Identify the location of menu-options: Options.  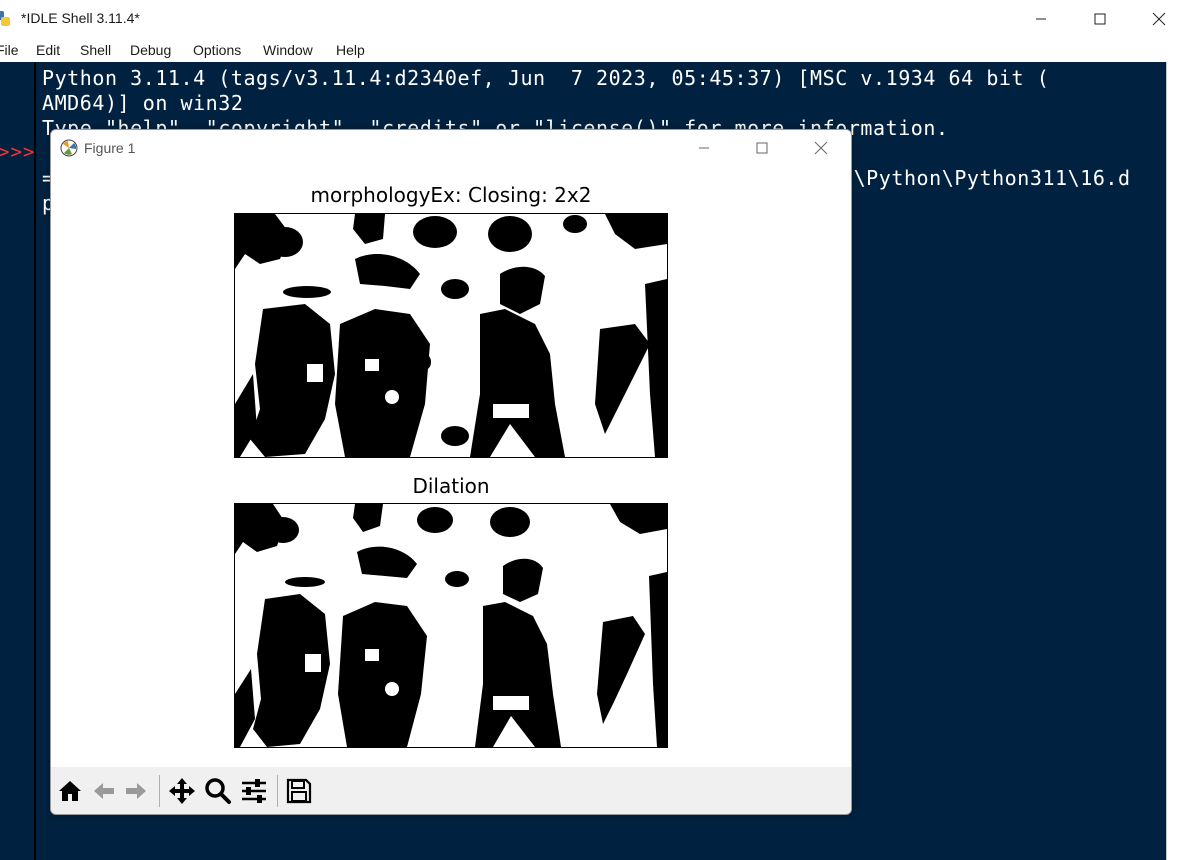
(217, 50).